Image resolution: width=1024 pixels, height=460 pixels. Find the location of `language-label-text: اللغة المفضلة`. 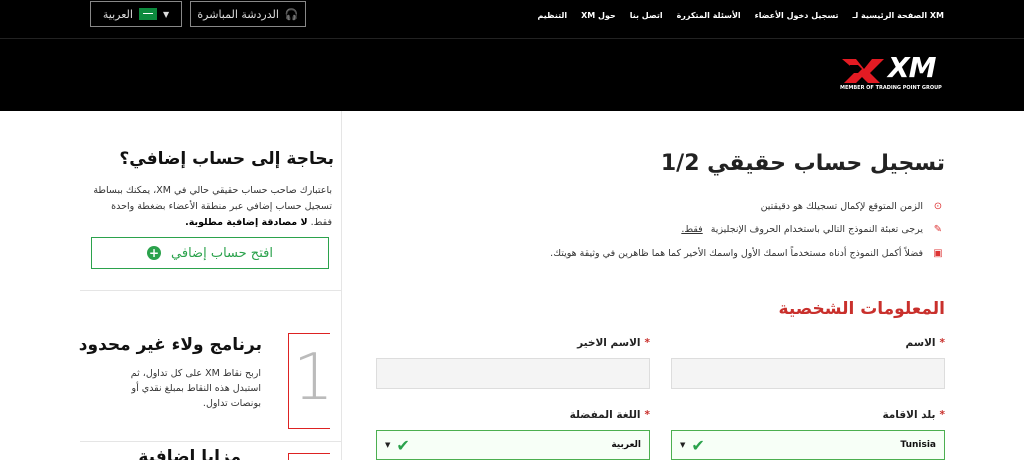

language-label-text: اللغة المفضلة is located at coordinates (605, 415).